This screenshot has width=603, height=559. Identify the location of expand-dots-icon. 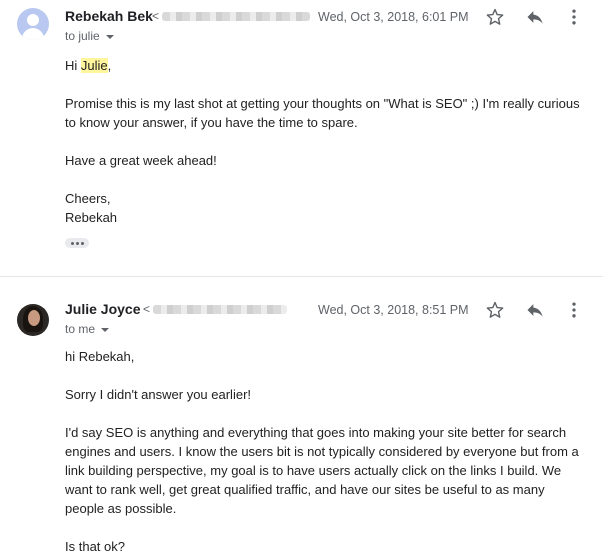
(72, 243).